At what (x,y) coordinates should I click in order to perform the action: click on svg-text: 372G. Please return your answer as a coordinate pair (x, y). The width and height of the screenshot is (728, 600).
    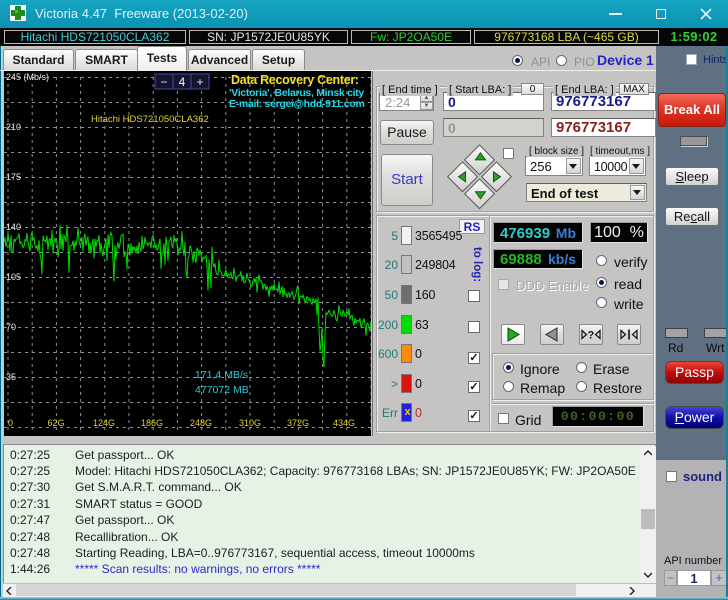
    Looking at the image, I should click on (298, 423).